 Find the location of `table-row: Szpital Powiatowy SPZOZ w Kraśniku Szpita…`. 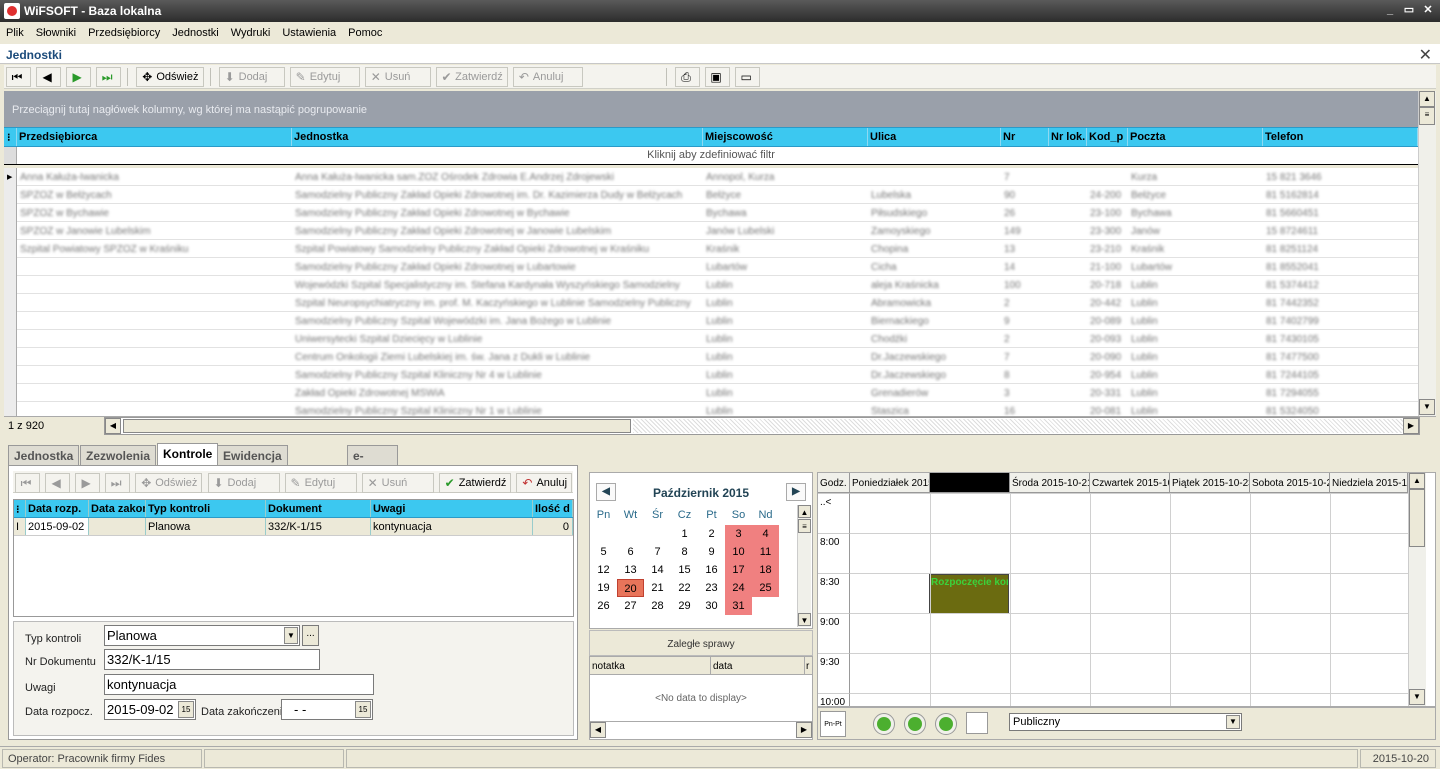

table-row: Szpital Powiatowy SPZOZ w Kraśniku Szpita… is located at coordinates (711, 249).